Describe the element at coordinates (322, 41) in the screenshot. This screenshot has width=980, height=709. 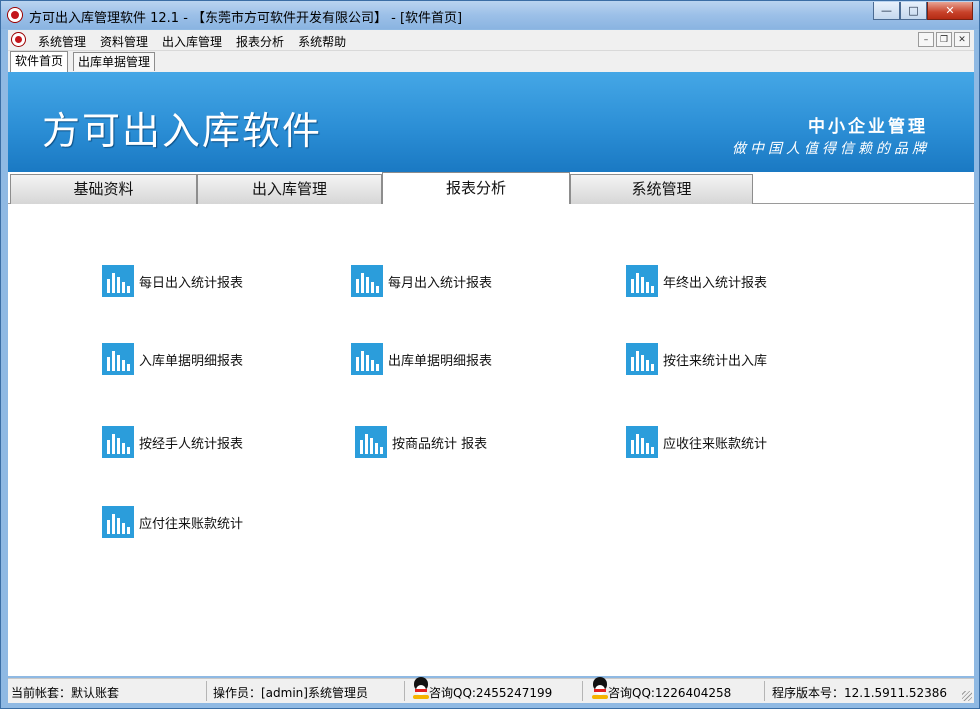
I see `menu-help: 系统帮助` at that location.